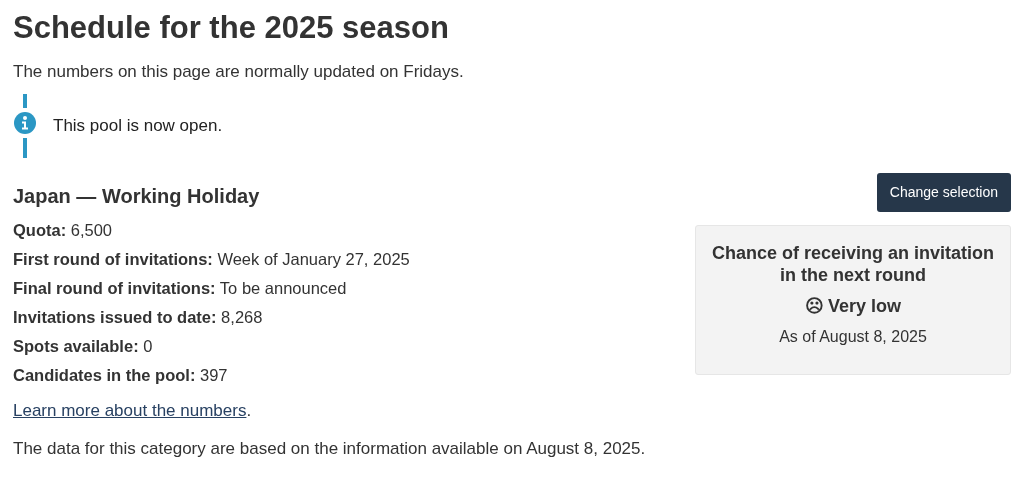  Describe the element at coordinates (853, 264) in the screenshot. I see `chance-title: Chance of receiving an invitation in the next round` at that location.